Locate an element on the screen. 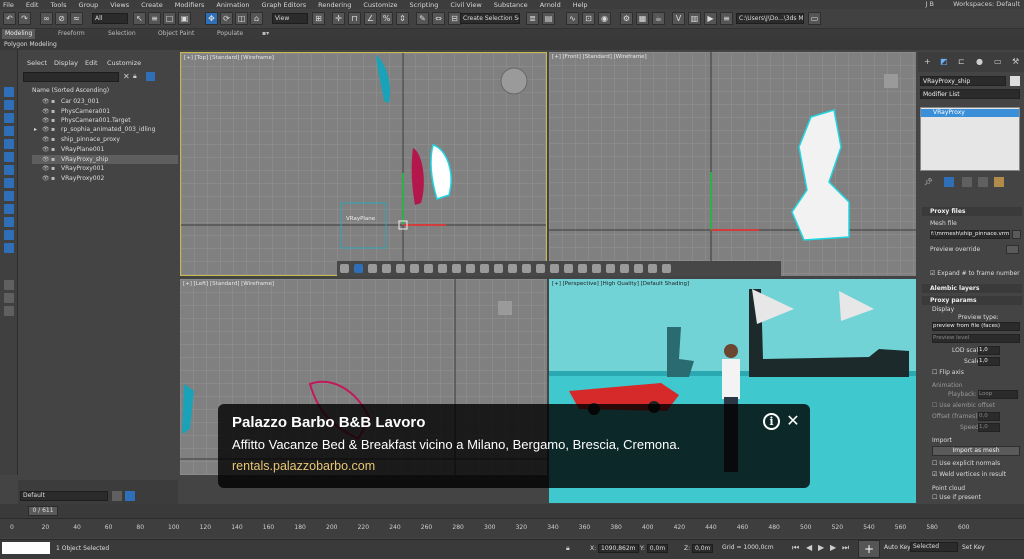 This screenshot has height=559, width=1024. filter-selected-icon is located at coordinates (9, 311).